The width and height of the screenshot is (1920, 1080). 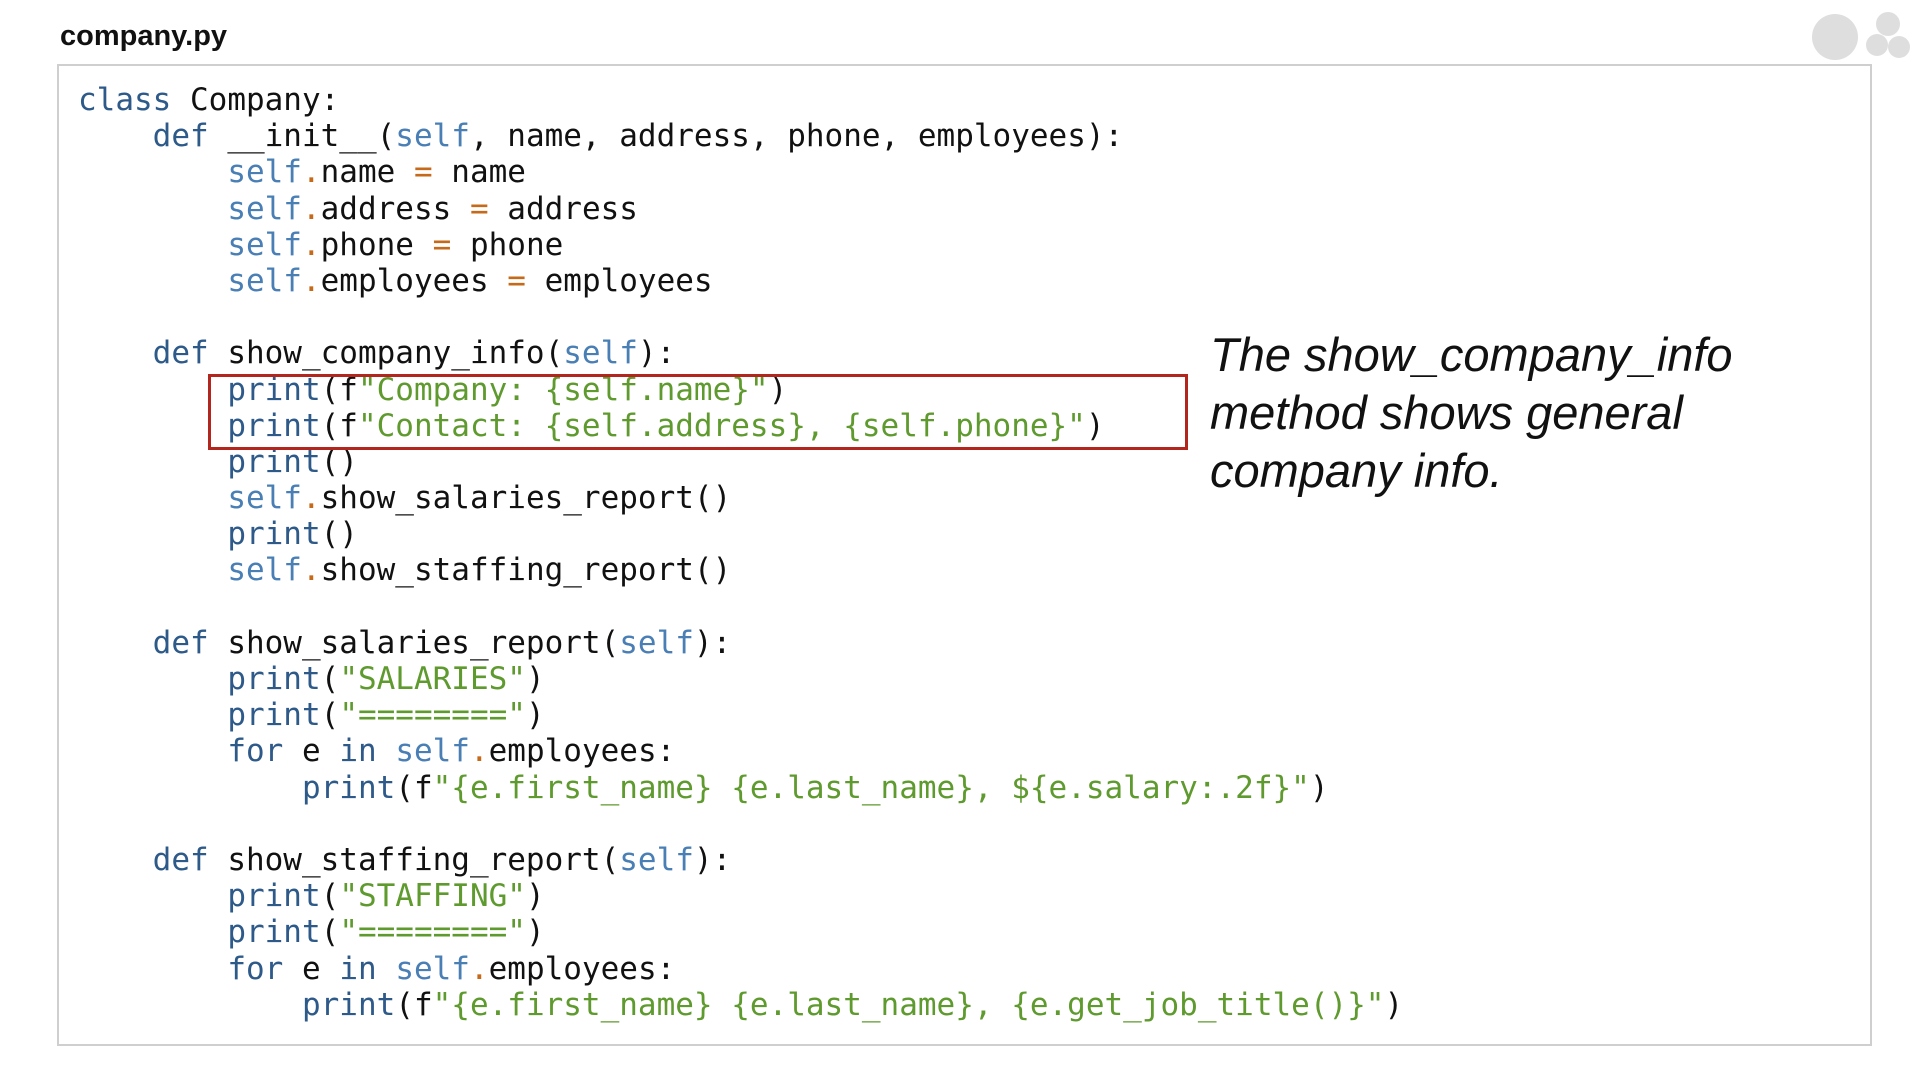 I want to click on file-title: company.py, so click(x=144, y=36).